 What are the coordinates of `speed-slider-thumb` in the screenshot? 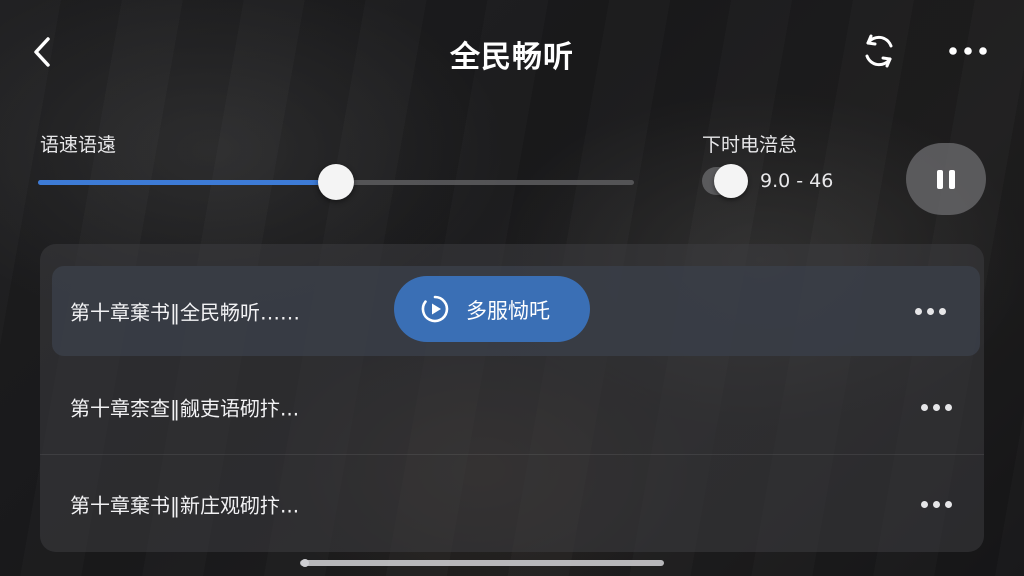 It's located at (336, 182).